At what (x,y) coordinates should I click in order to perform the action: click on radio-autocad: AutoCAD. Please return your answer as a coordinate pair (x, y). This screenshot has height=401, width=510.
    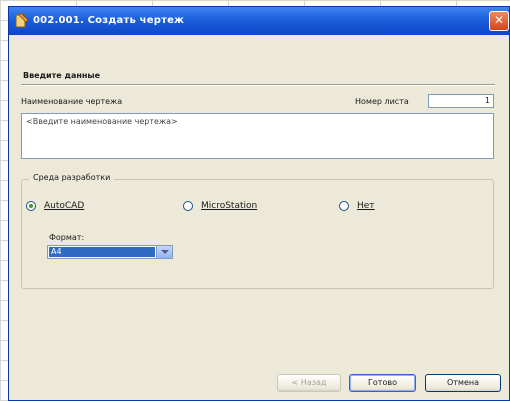
    Looking at the image, I should click on (55, 206).